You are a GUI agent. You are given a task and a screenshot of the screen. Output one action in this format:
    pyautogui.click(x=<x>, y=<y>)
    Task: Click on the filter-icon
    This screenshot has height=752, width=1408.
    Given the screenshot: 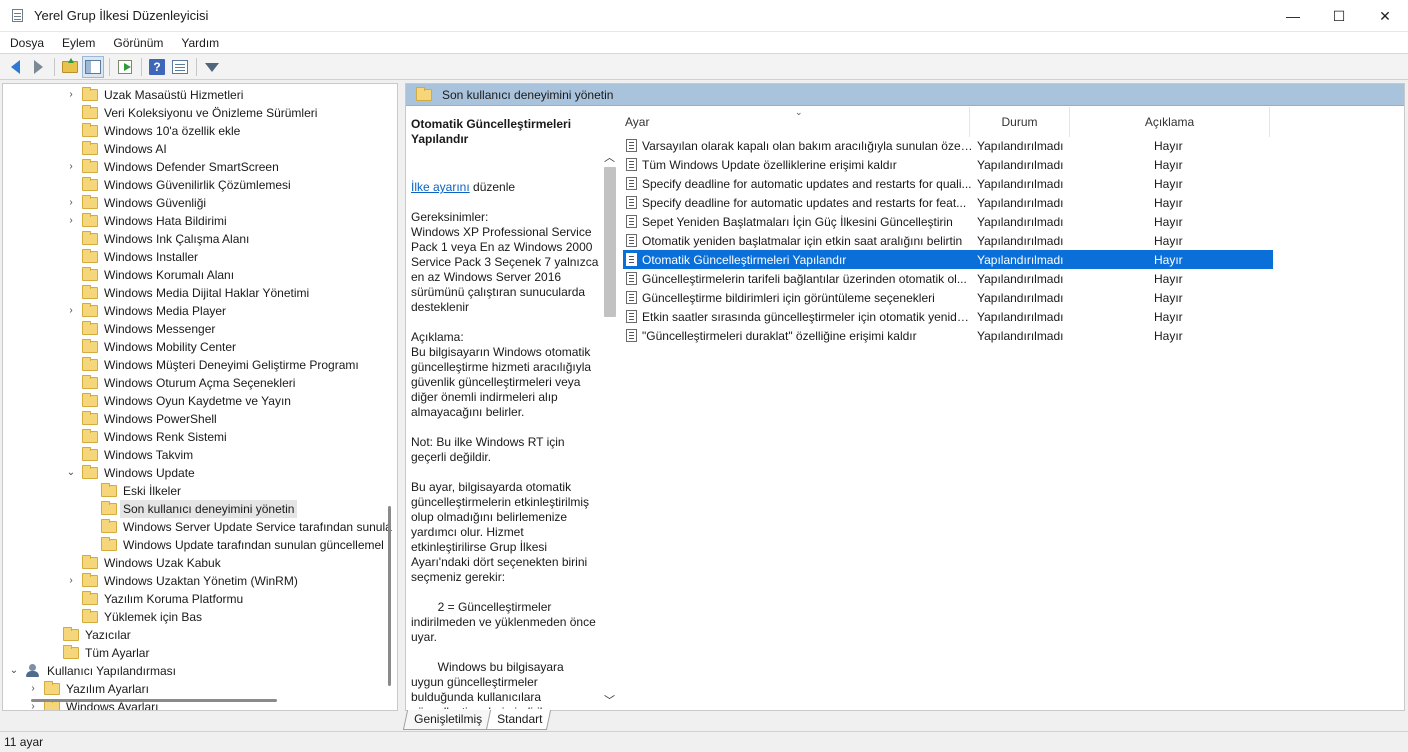 What is the action you would take?
    pyautogui.click(x=212, y=67)
    